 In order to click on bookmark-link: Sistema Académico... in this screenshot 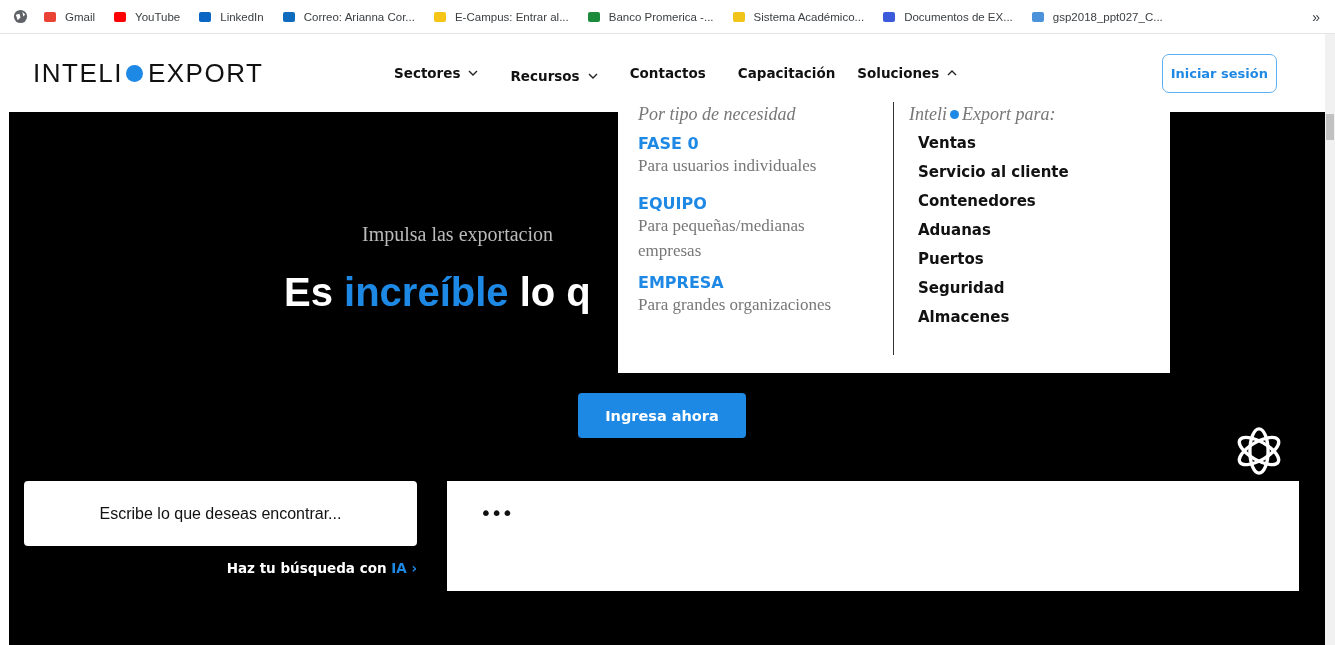, I will do `click(797, 16)`.